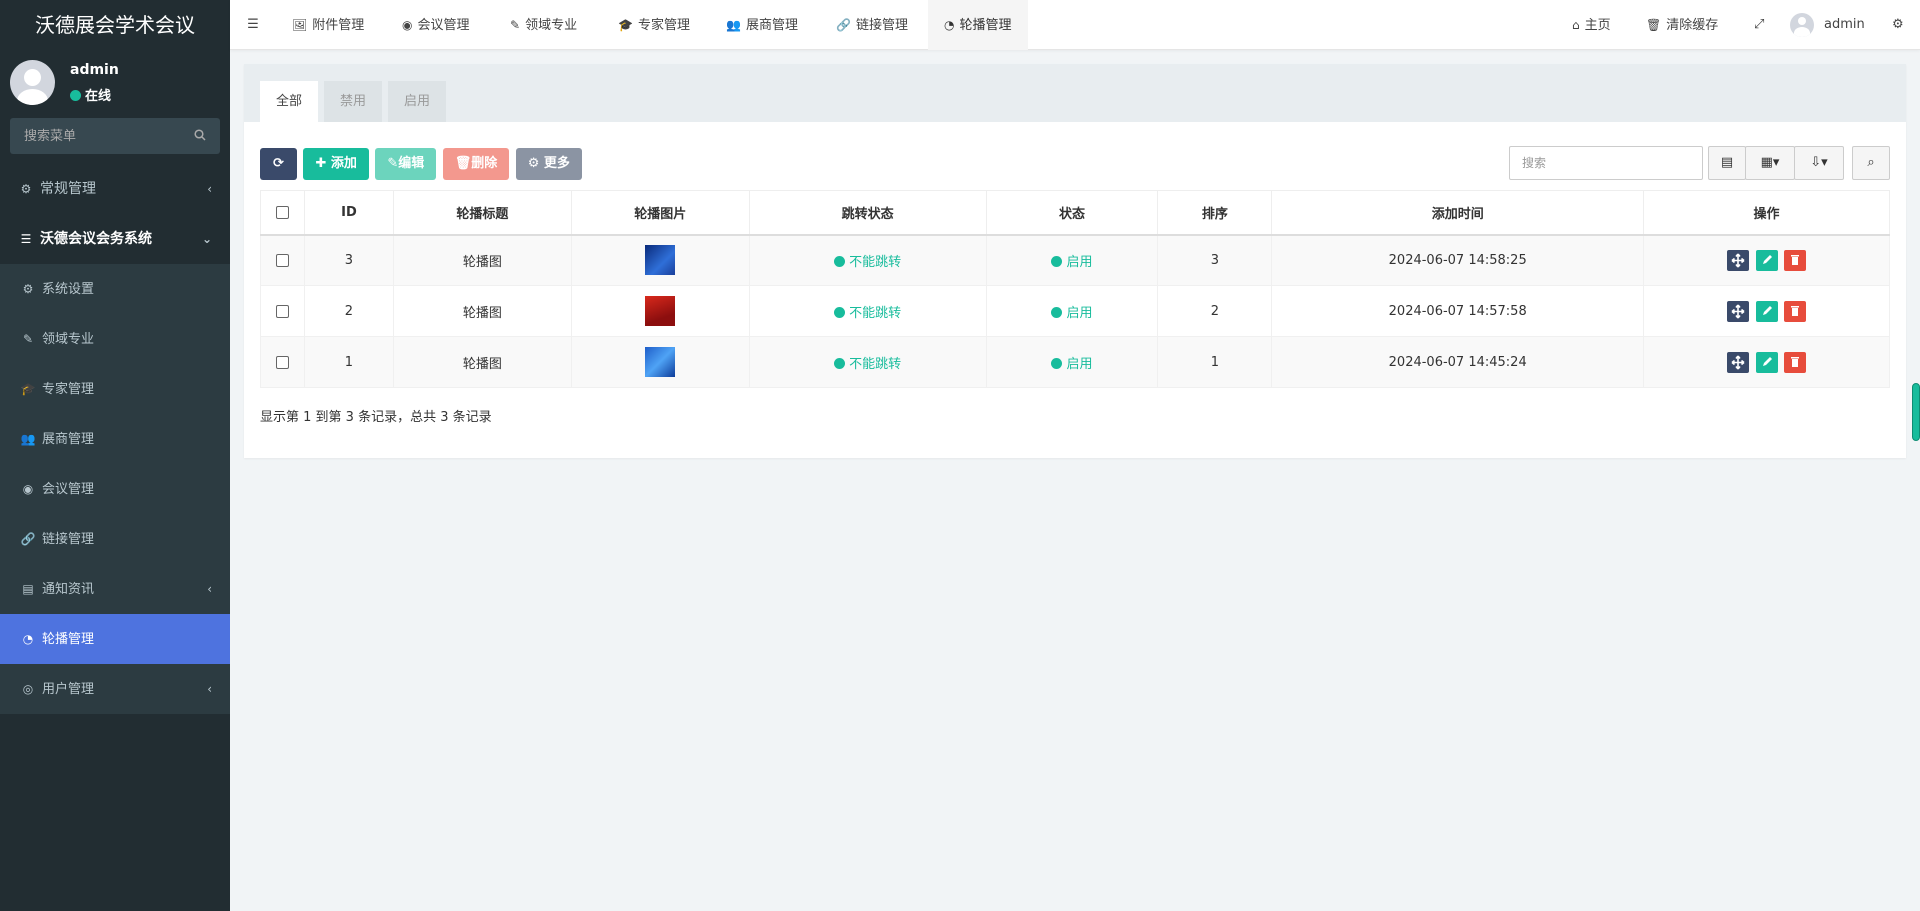 This screenshot has height=911, width=1920. What do you see at coordinates (1898, 25) in the screenshot?
I see `settings-button: ⚙` at bounding box center [1898, 25].